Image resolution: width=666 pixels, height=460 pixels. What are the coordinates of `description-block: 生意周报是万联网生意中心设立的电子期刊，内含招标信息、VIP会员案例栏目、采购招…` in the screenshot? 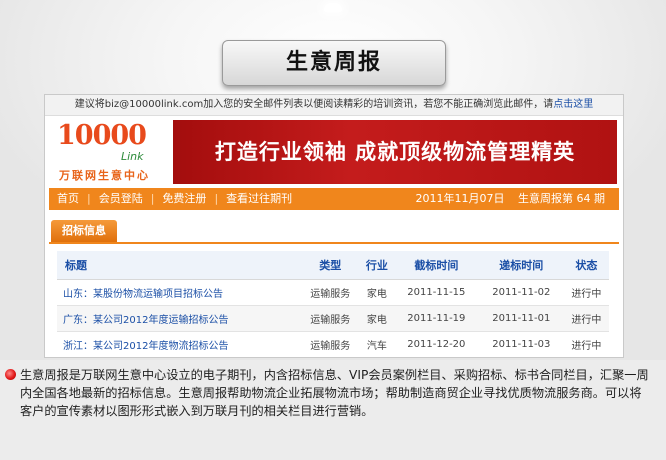 It's located at (327, 393).